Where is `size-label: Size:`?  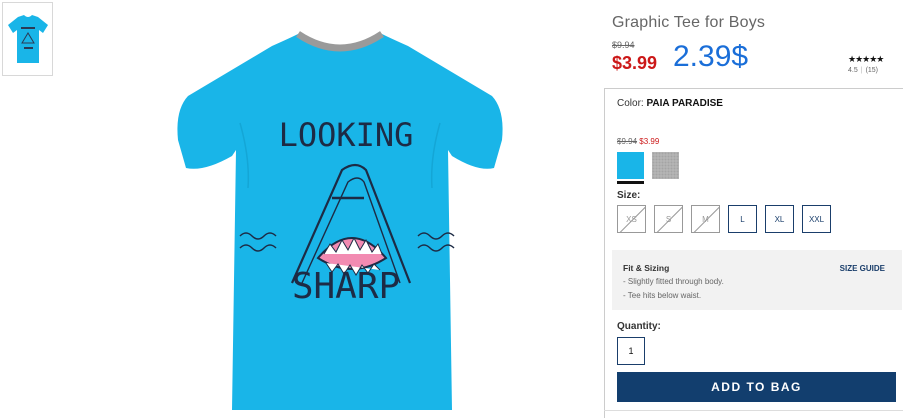 size-label: Size: is located at coordinates (629, 195).